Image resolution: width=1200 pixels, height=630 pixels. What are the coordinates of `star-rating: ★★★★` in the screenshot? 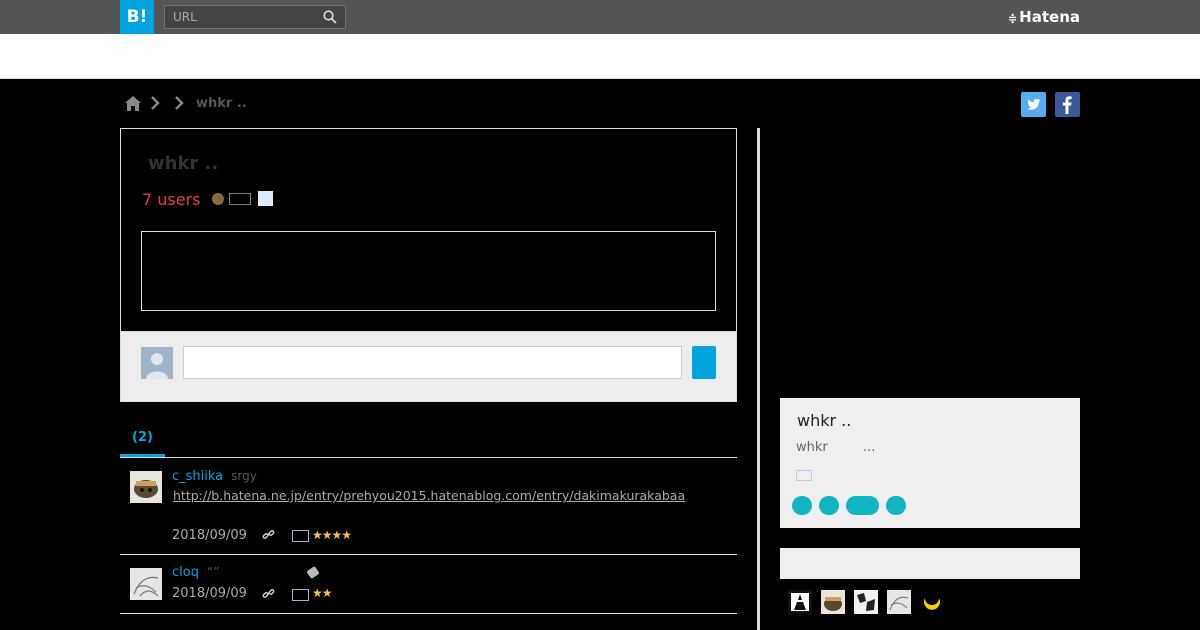 It's located at (332, 535).